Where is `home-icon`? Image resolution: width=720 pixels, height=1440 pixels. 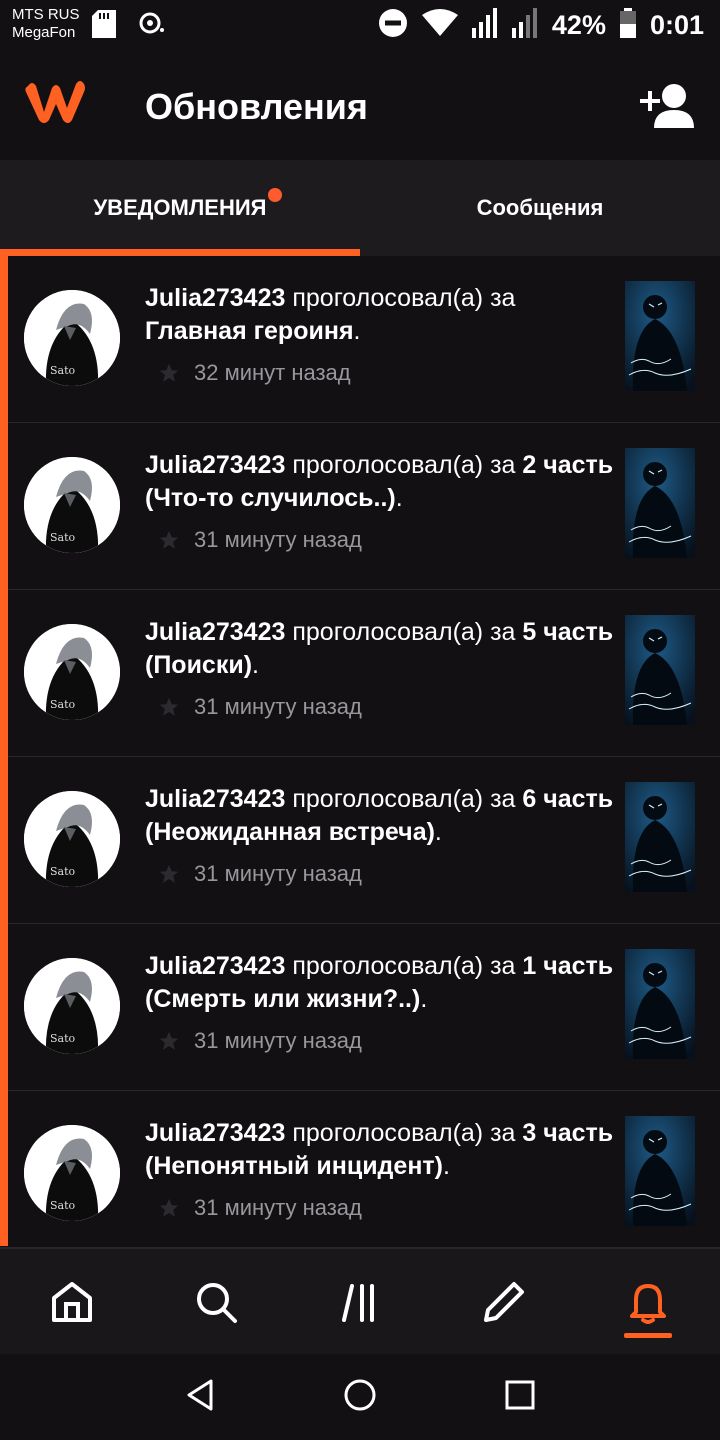
home-icon is located at coordinates (72, 1301).